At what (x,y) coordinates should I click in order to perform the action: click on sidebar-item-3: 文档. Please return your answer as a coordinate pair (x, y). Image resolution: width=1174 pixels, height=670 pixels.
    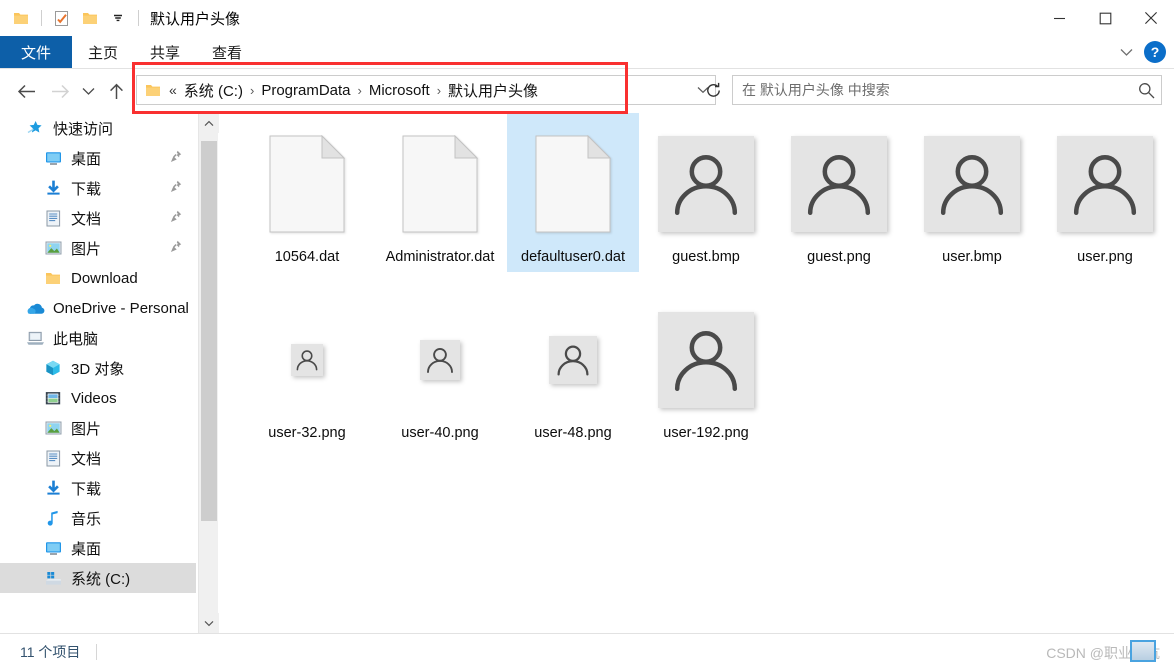
    Looking at the image, I should click on (98, 218).